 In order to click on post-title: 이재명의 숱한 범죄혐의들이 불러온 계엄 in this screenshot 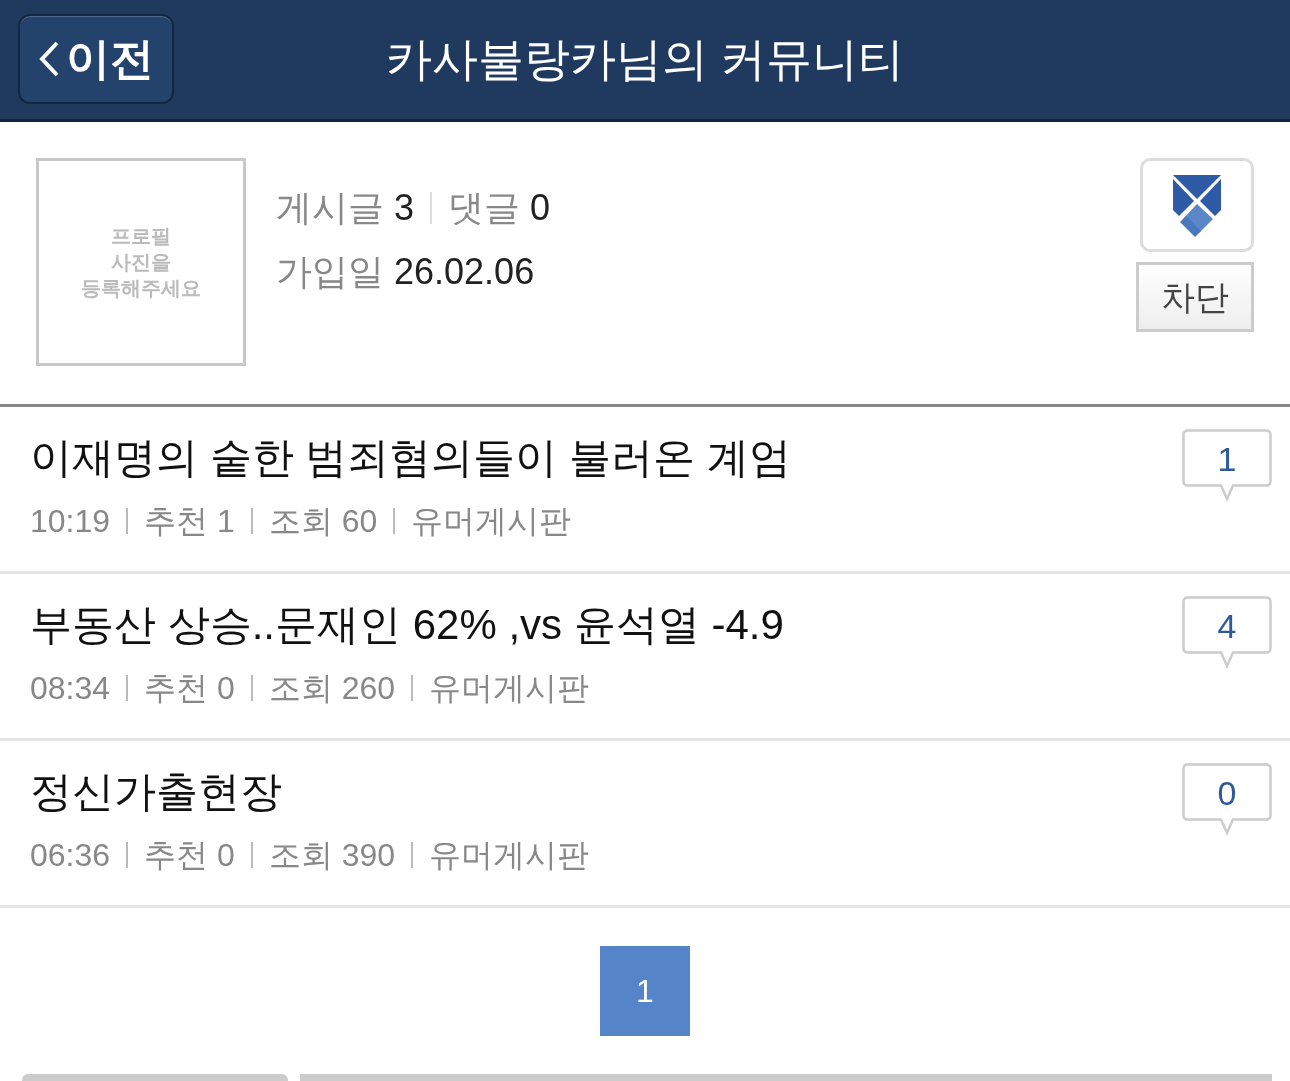, I will do `click(606, 458)`.